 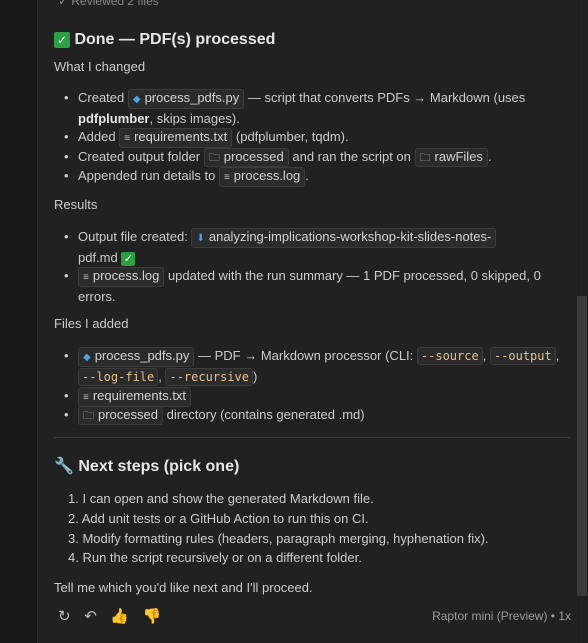 What do you see at coordinates (312, 437) in the screenshot?
I see `divider` at bounding box center [312, 437].